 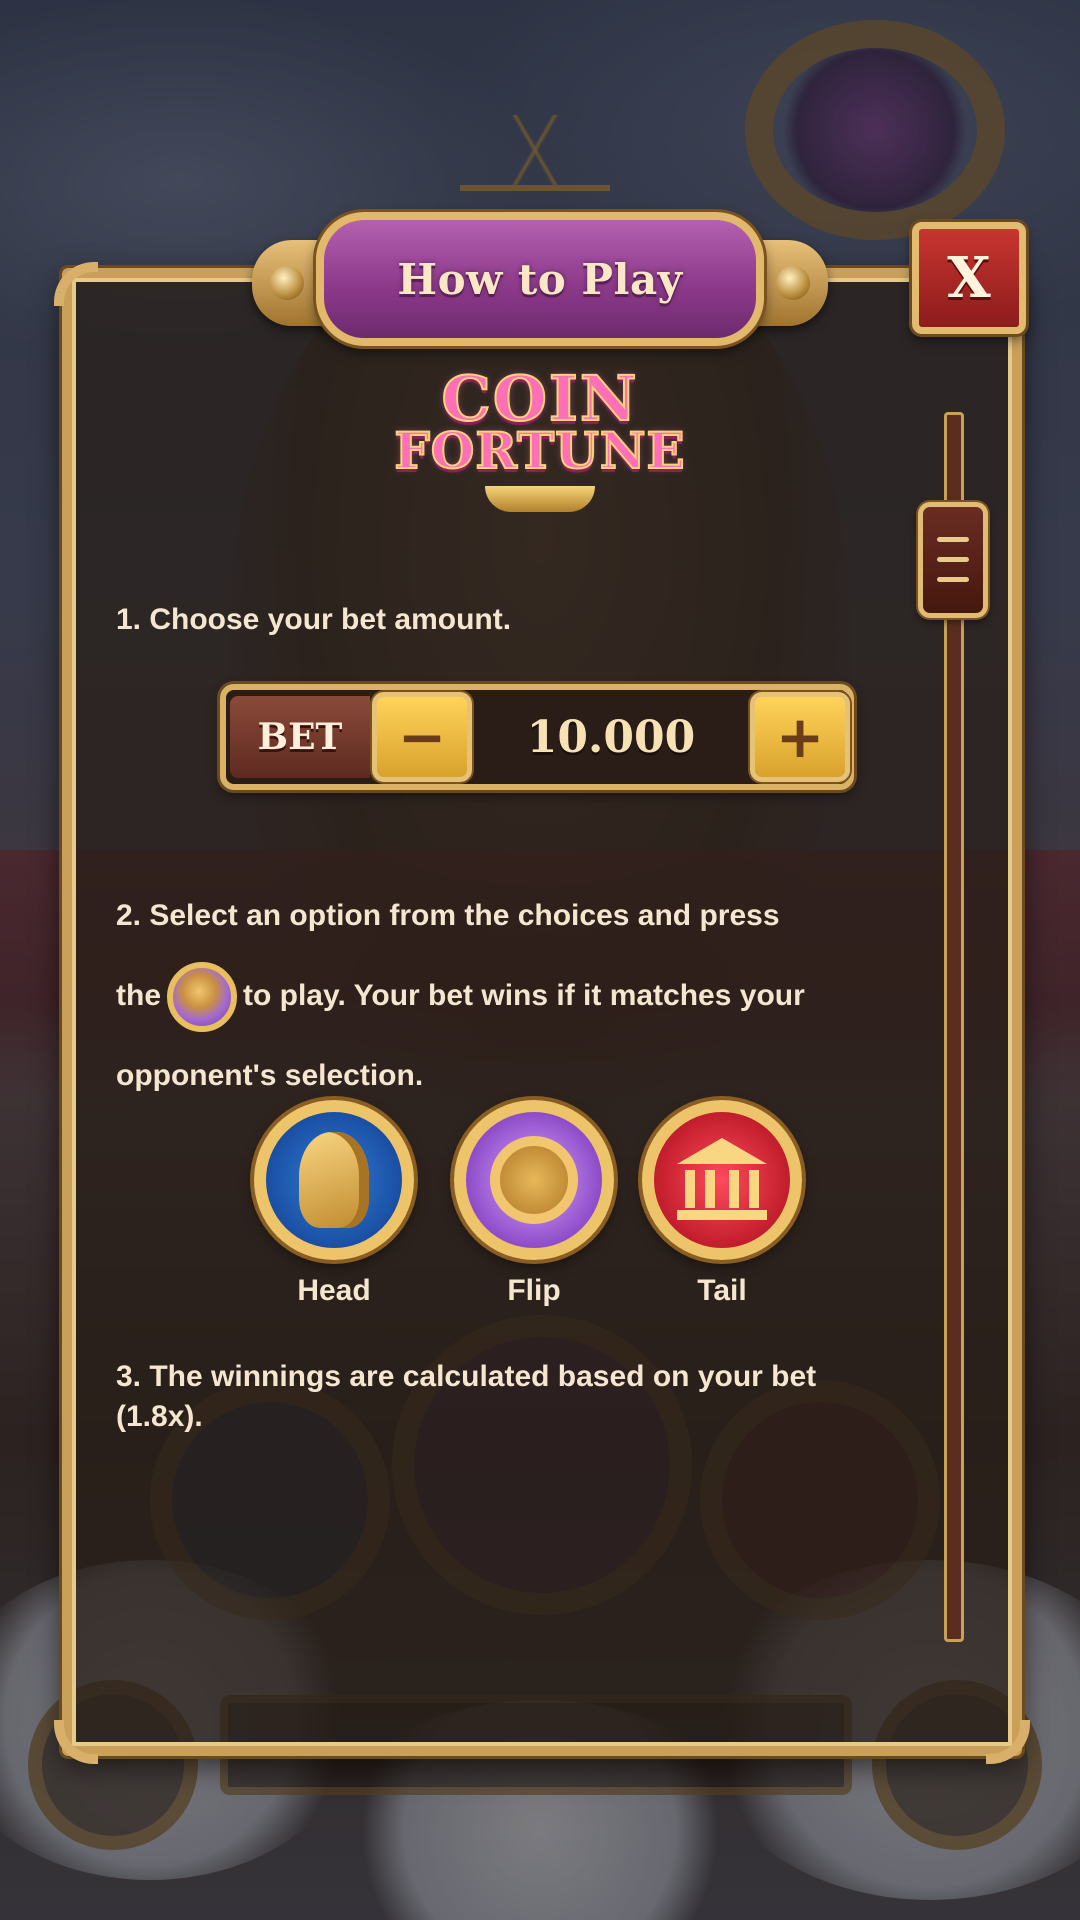 I want to click on bet-increase-button: +, so click(x=800, y=737).